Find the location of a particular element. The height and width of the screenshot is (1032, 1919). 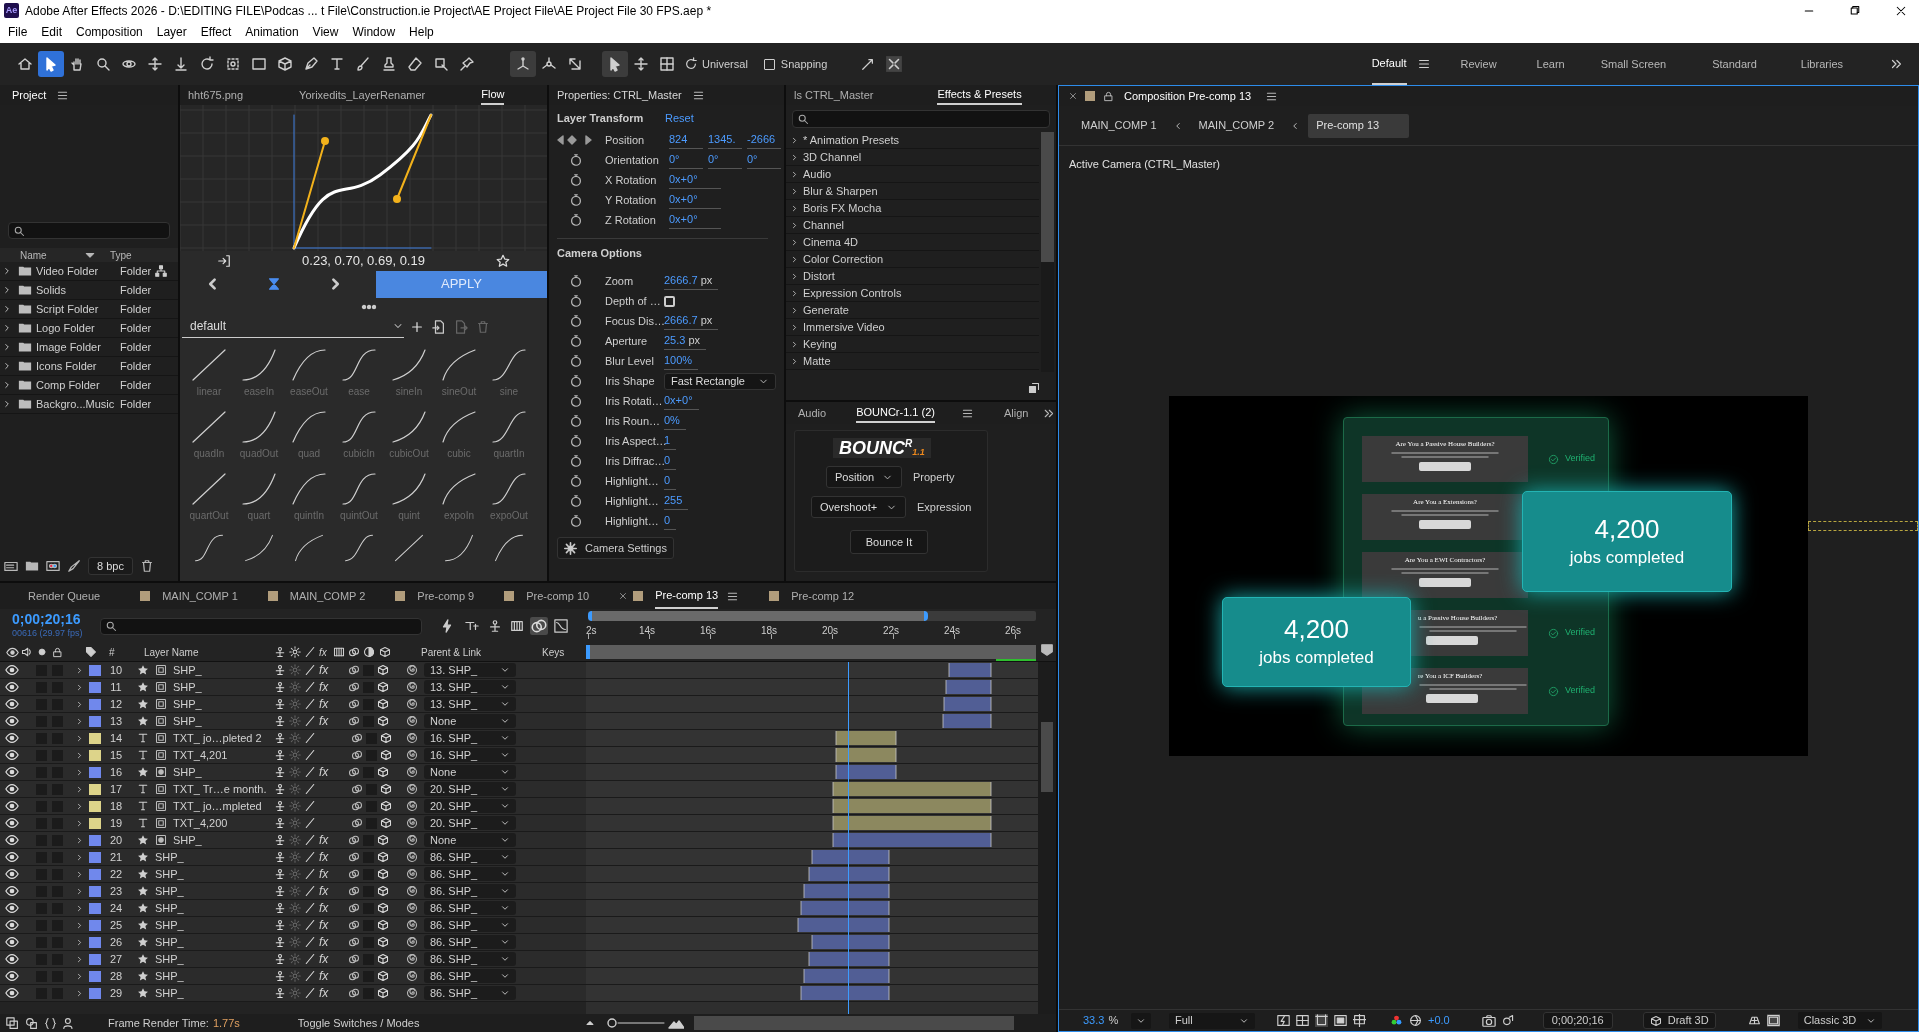

layer-name: TXT_4,200 is located at coordinates (200, 822).